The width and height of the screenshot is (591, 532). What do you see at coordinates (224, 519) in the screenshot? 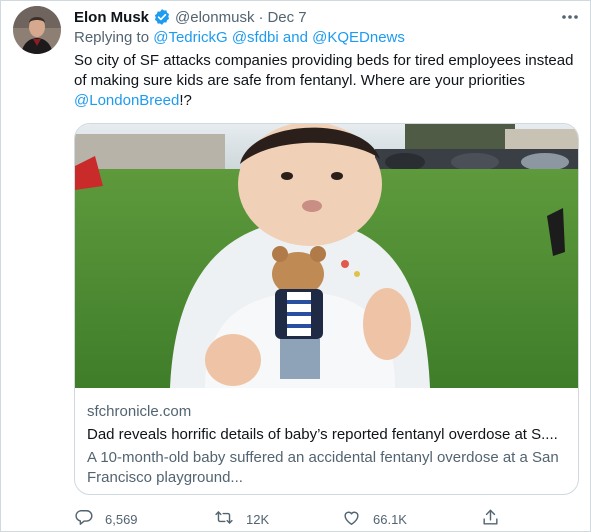
I see `retweet-icon` at bounding box center [224, 519].